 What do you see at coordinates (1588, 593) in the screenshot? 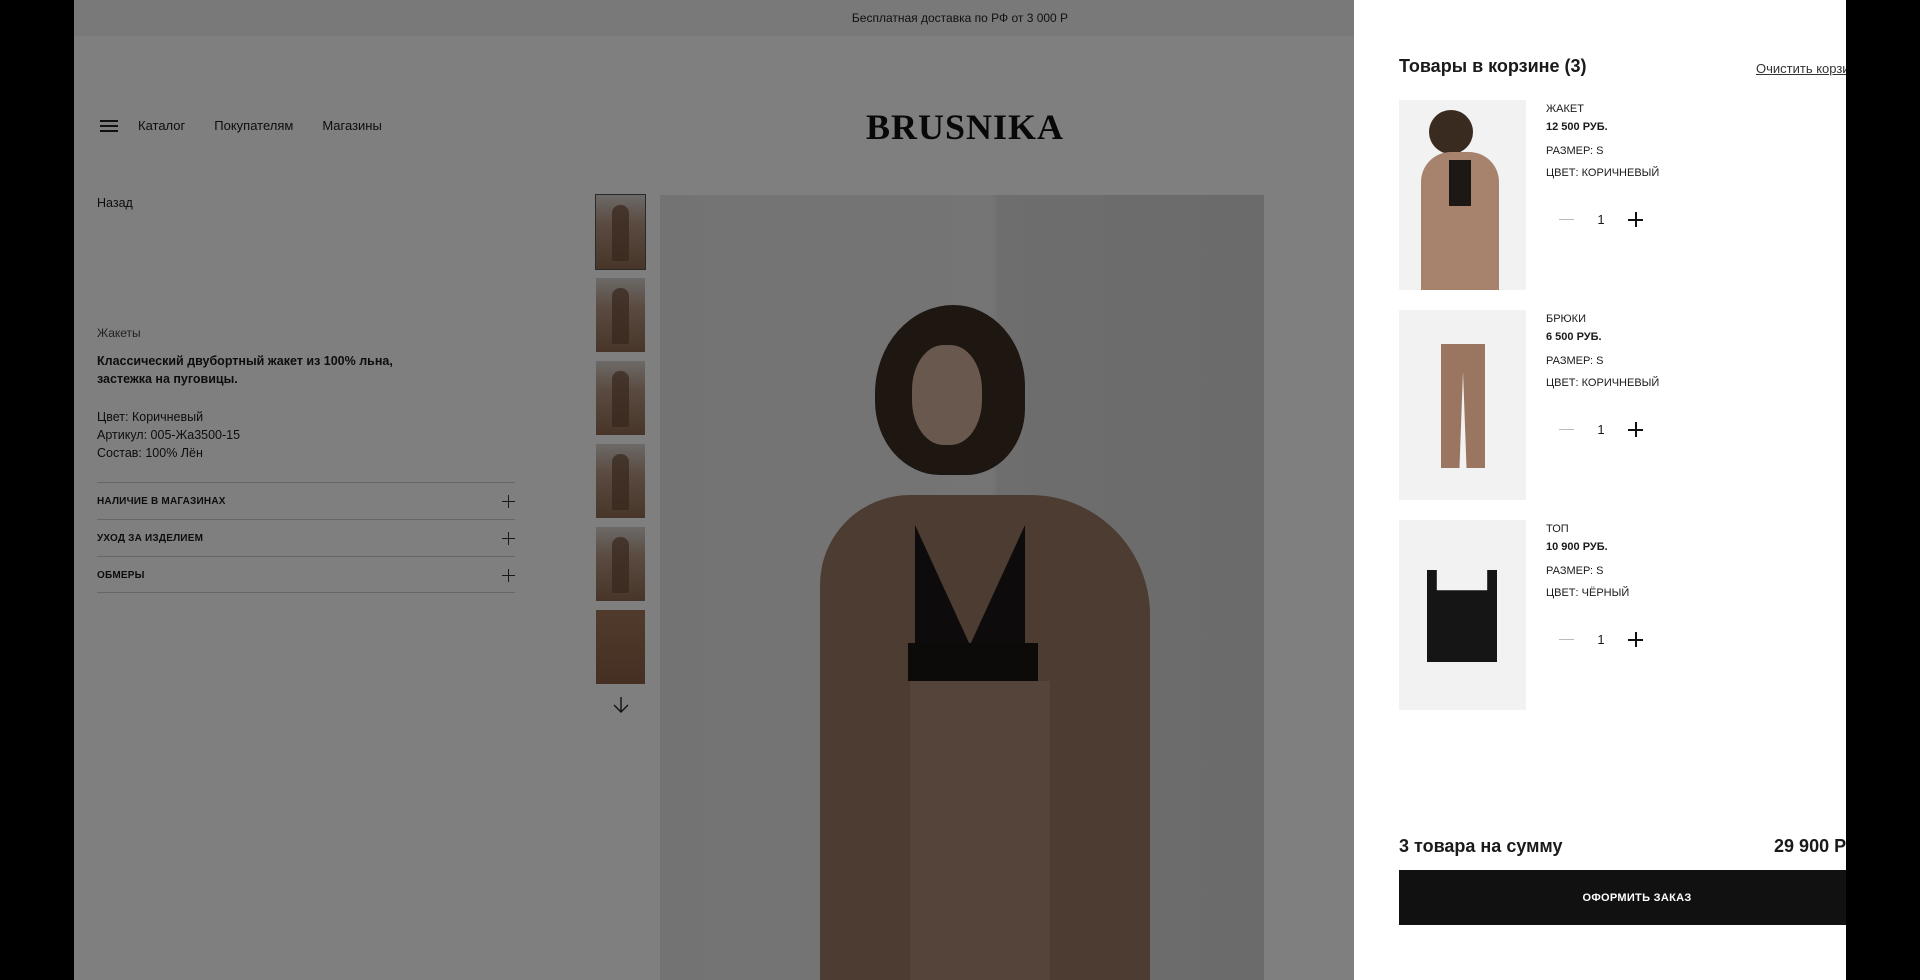
I see `cart-item-color: ЦВЕТ: ЧЁРНЫЙ` at bounding box center [1588, 593].